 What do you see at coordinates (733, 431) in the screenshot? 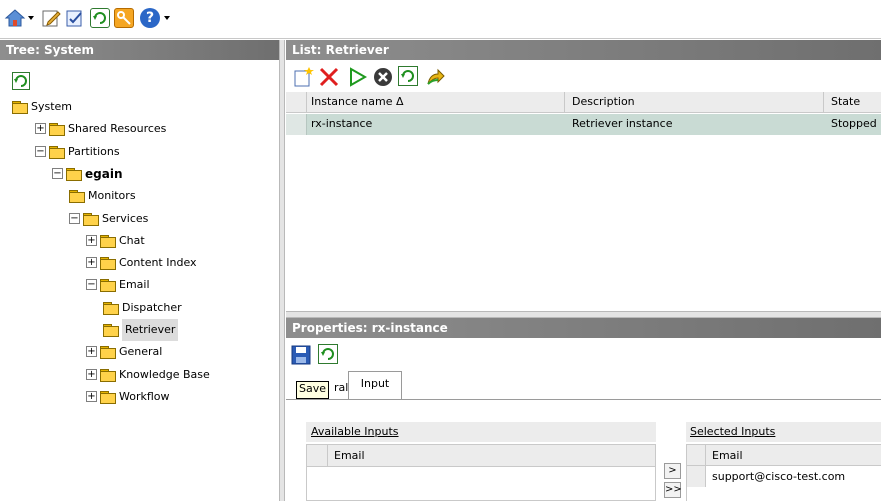
I see `selected-inputs-label: Selected Inputs` at bounding box center [733, 431].